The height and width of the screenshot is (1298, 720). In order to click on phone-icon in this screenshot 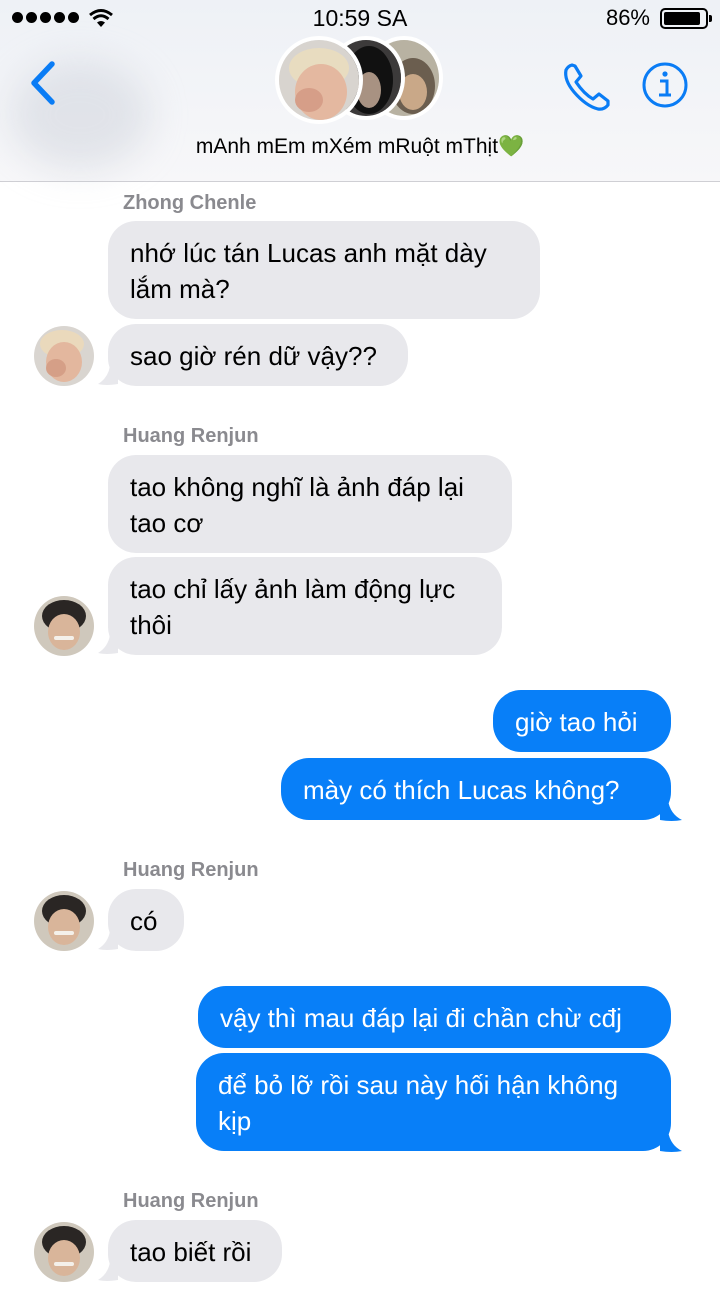, I will do `click(587, 87)`.